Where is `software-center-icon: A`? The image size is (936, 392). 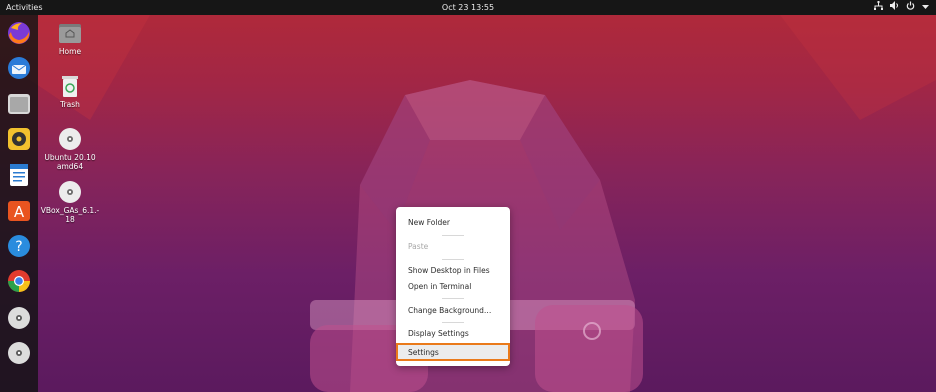 software-center-icon: A is located at coordinates (19, 210).